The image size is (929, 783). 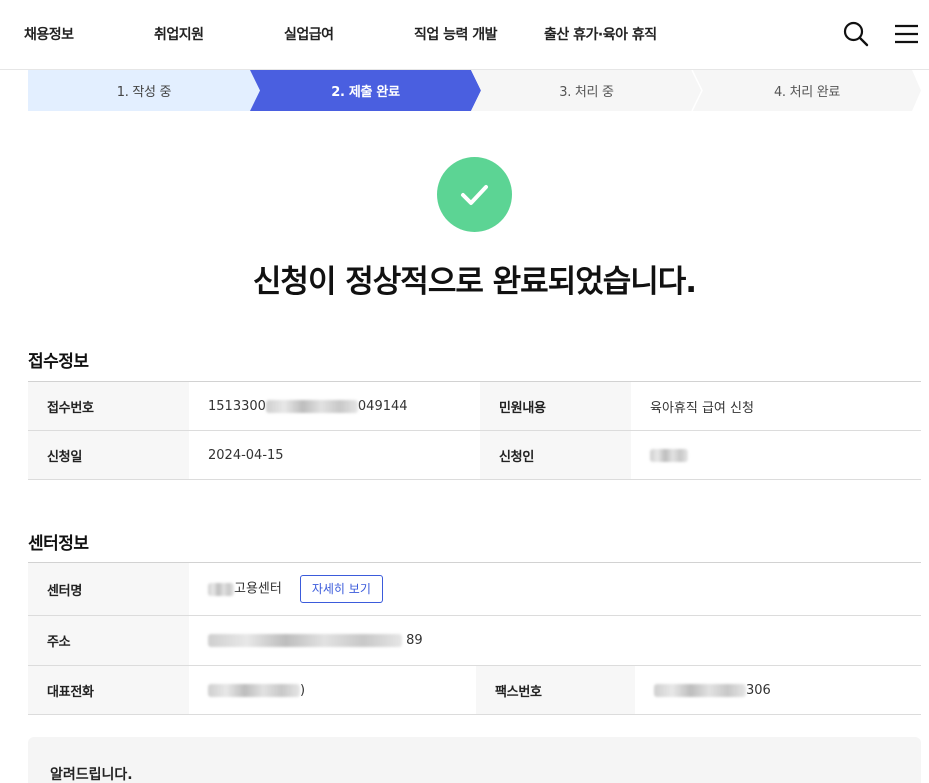 What do you see at coordinates (108, 406) in the screenshot?
I see `receipt-number-label: 접수번호` at bounding box center [108, 406].